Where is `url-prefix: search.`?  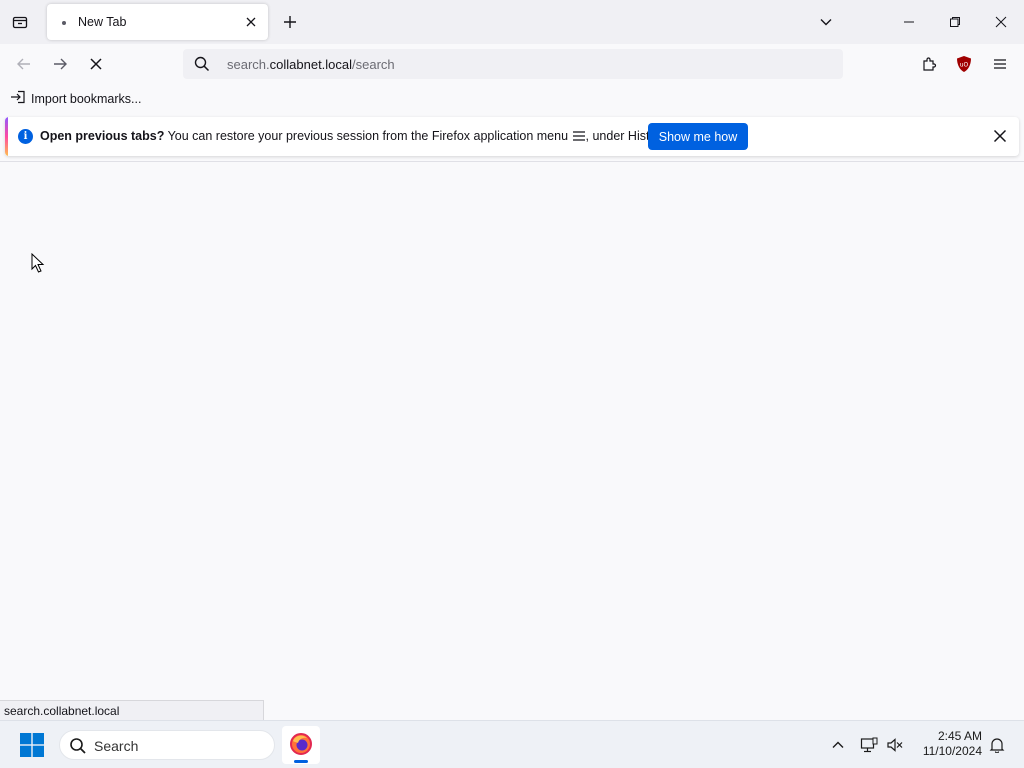
url-prefix: search. is located at coordinates (248, 64).